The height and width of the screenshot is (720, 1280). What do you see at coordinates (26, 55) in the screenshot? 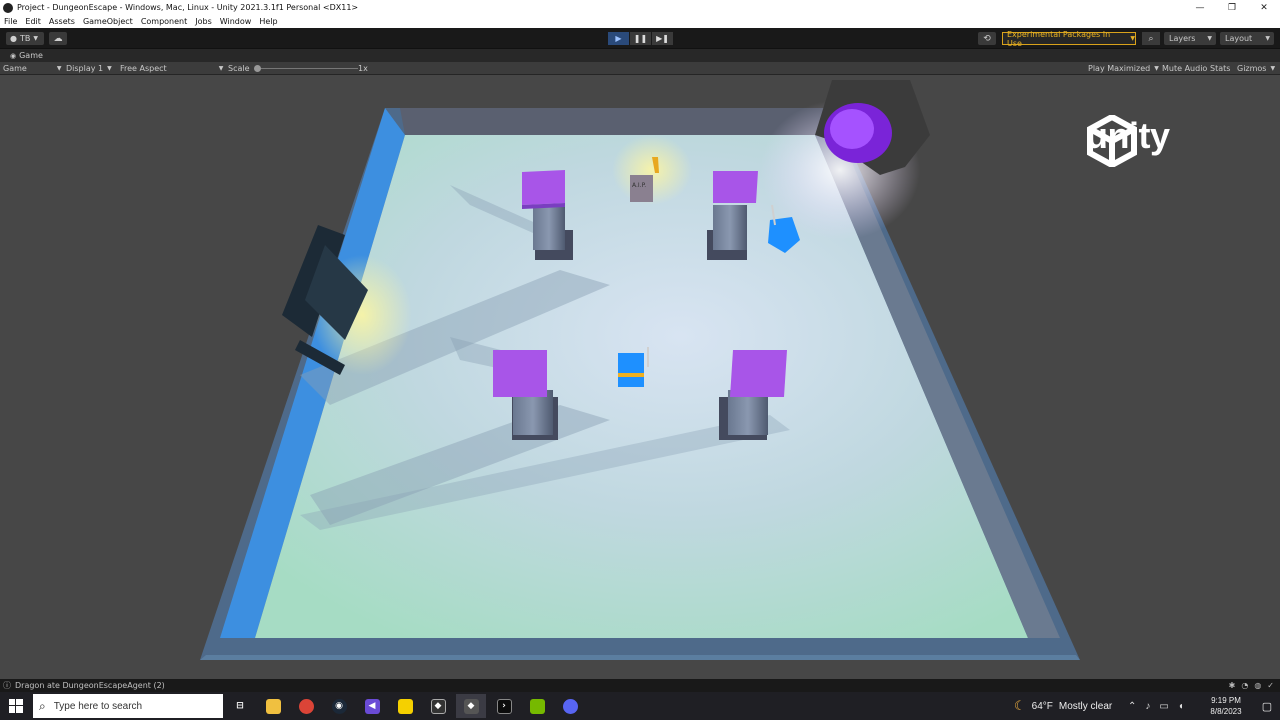
I see `tab-game: ◉ Game` at bounding box center [26, 55].